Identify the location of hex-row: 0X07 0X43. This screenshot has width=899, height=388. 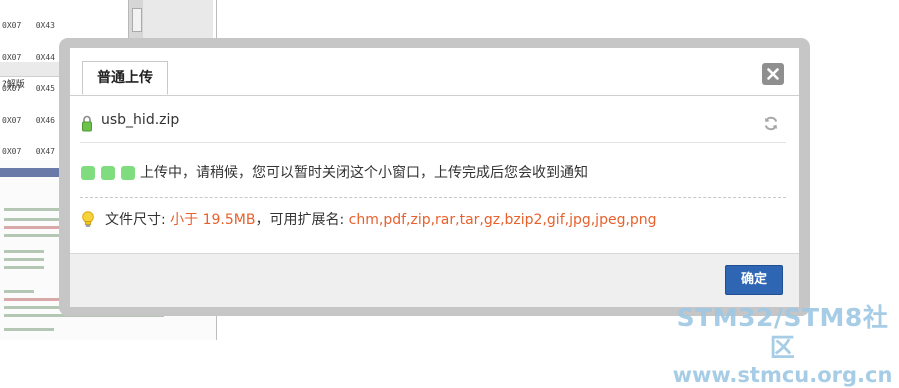
(28, 25).